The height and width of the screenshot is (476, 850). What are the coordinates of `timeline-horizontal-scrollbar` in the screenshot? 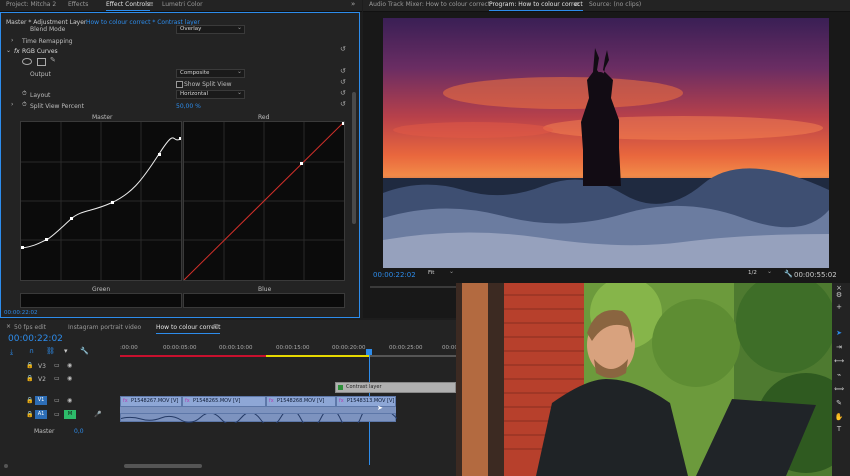 It's located at (163, 466).